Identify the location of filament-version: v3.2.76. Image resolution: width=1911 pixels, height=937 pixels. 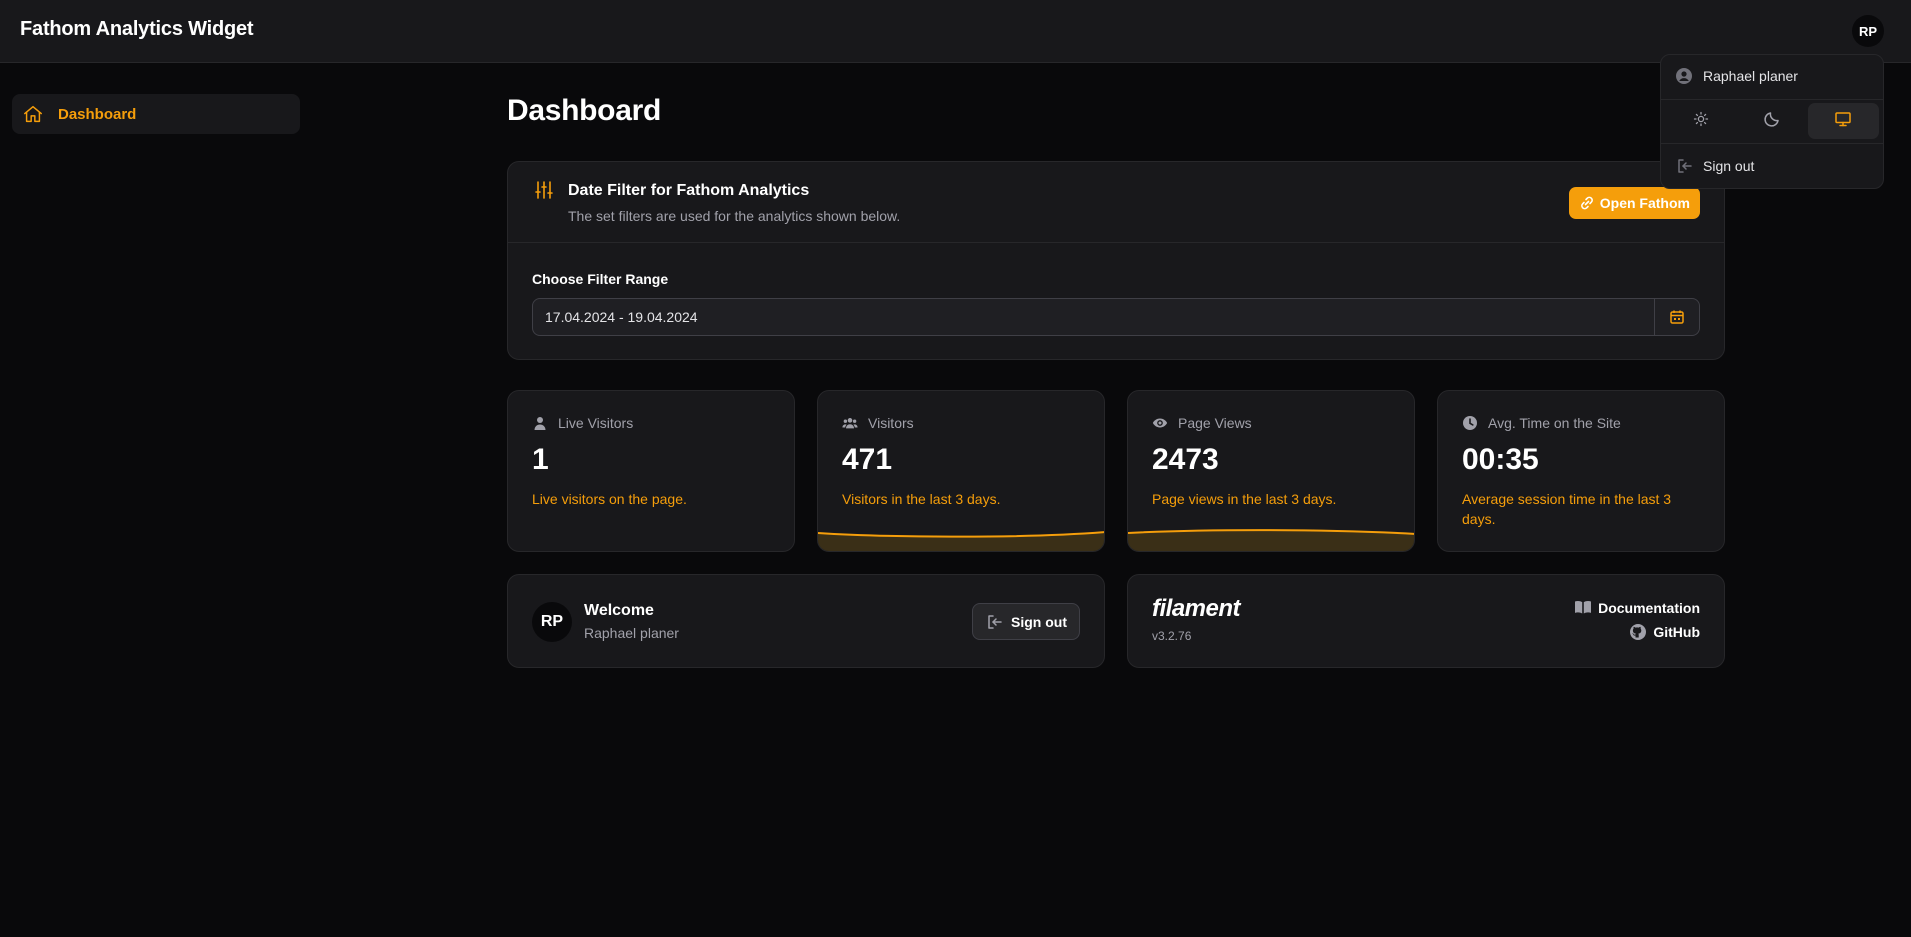
(1172, 636).